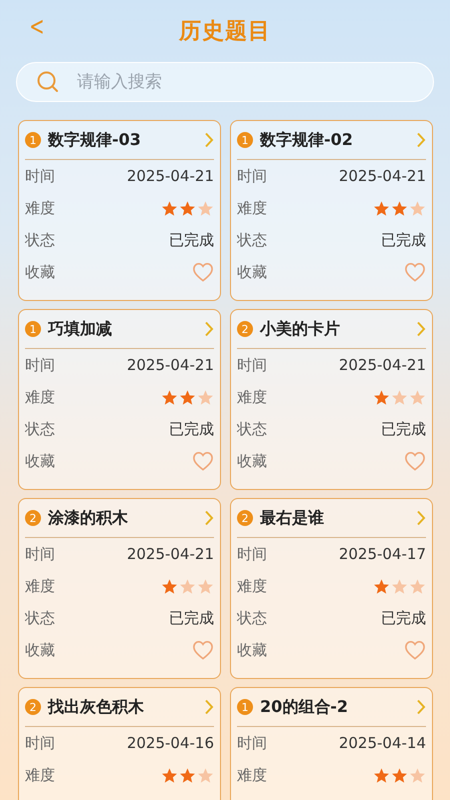 The width and height of the screenshot is (450, 800). I want to click on search-field: 请输入搜索, so click(225, 82).